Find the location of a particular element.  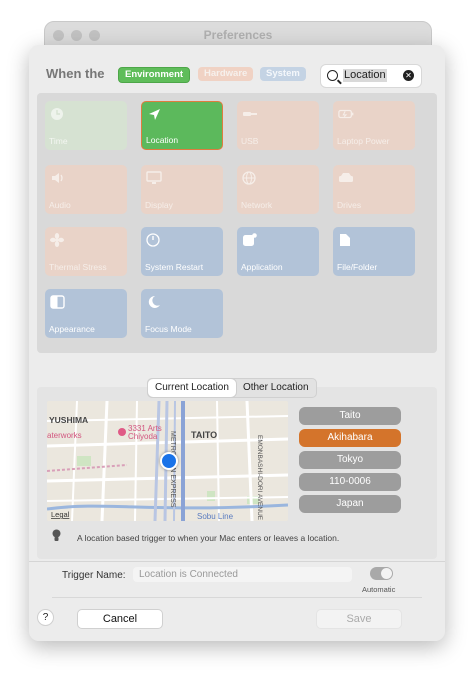

trigger-label: Thermal Stress is located at coordinates (78, 267).